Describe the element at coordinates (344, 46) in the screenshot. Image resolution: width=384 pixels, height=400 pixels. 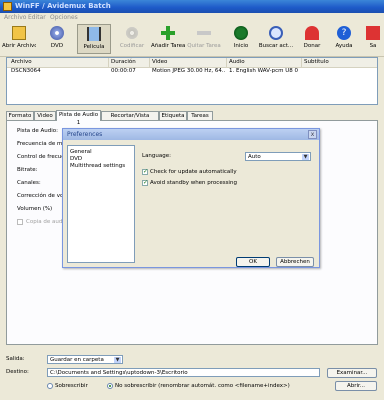
I see `help-label: Ayuda` at that location.